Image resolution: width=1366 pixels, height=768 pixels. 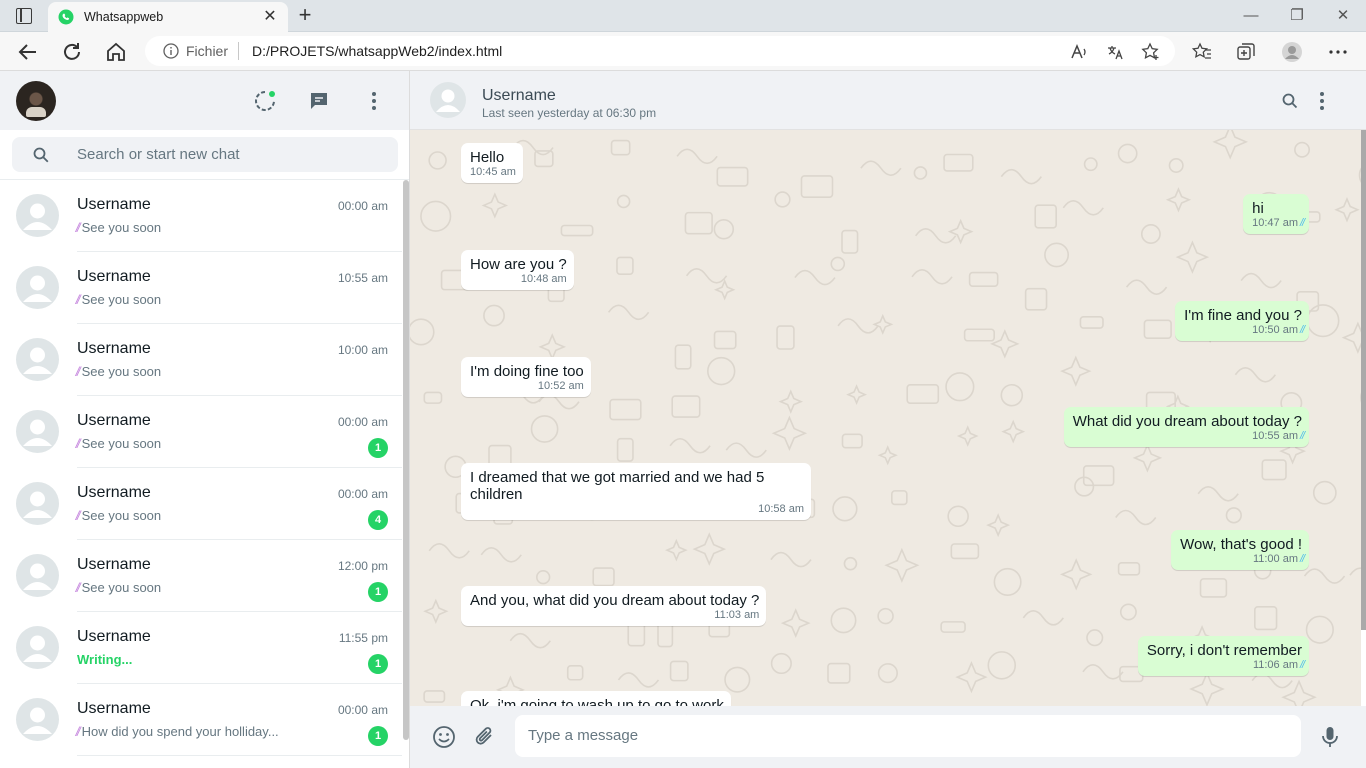 What do you see at coordinates (171, 51) in the screenshot?
I see `info-icon` at bounding box center [171, 51].